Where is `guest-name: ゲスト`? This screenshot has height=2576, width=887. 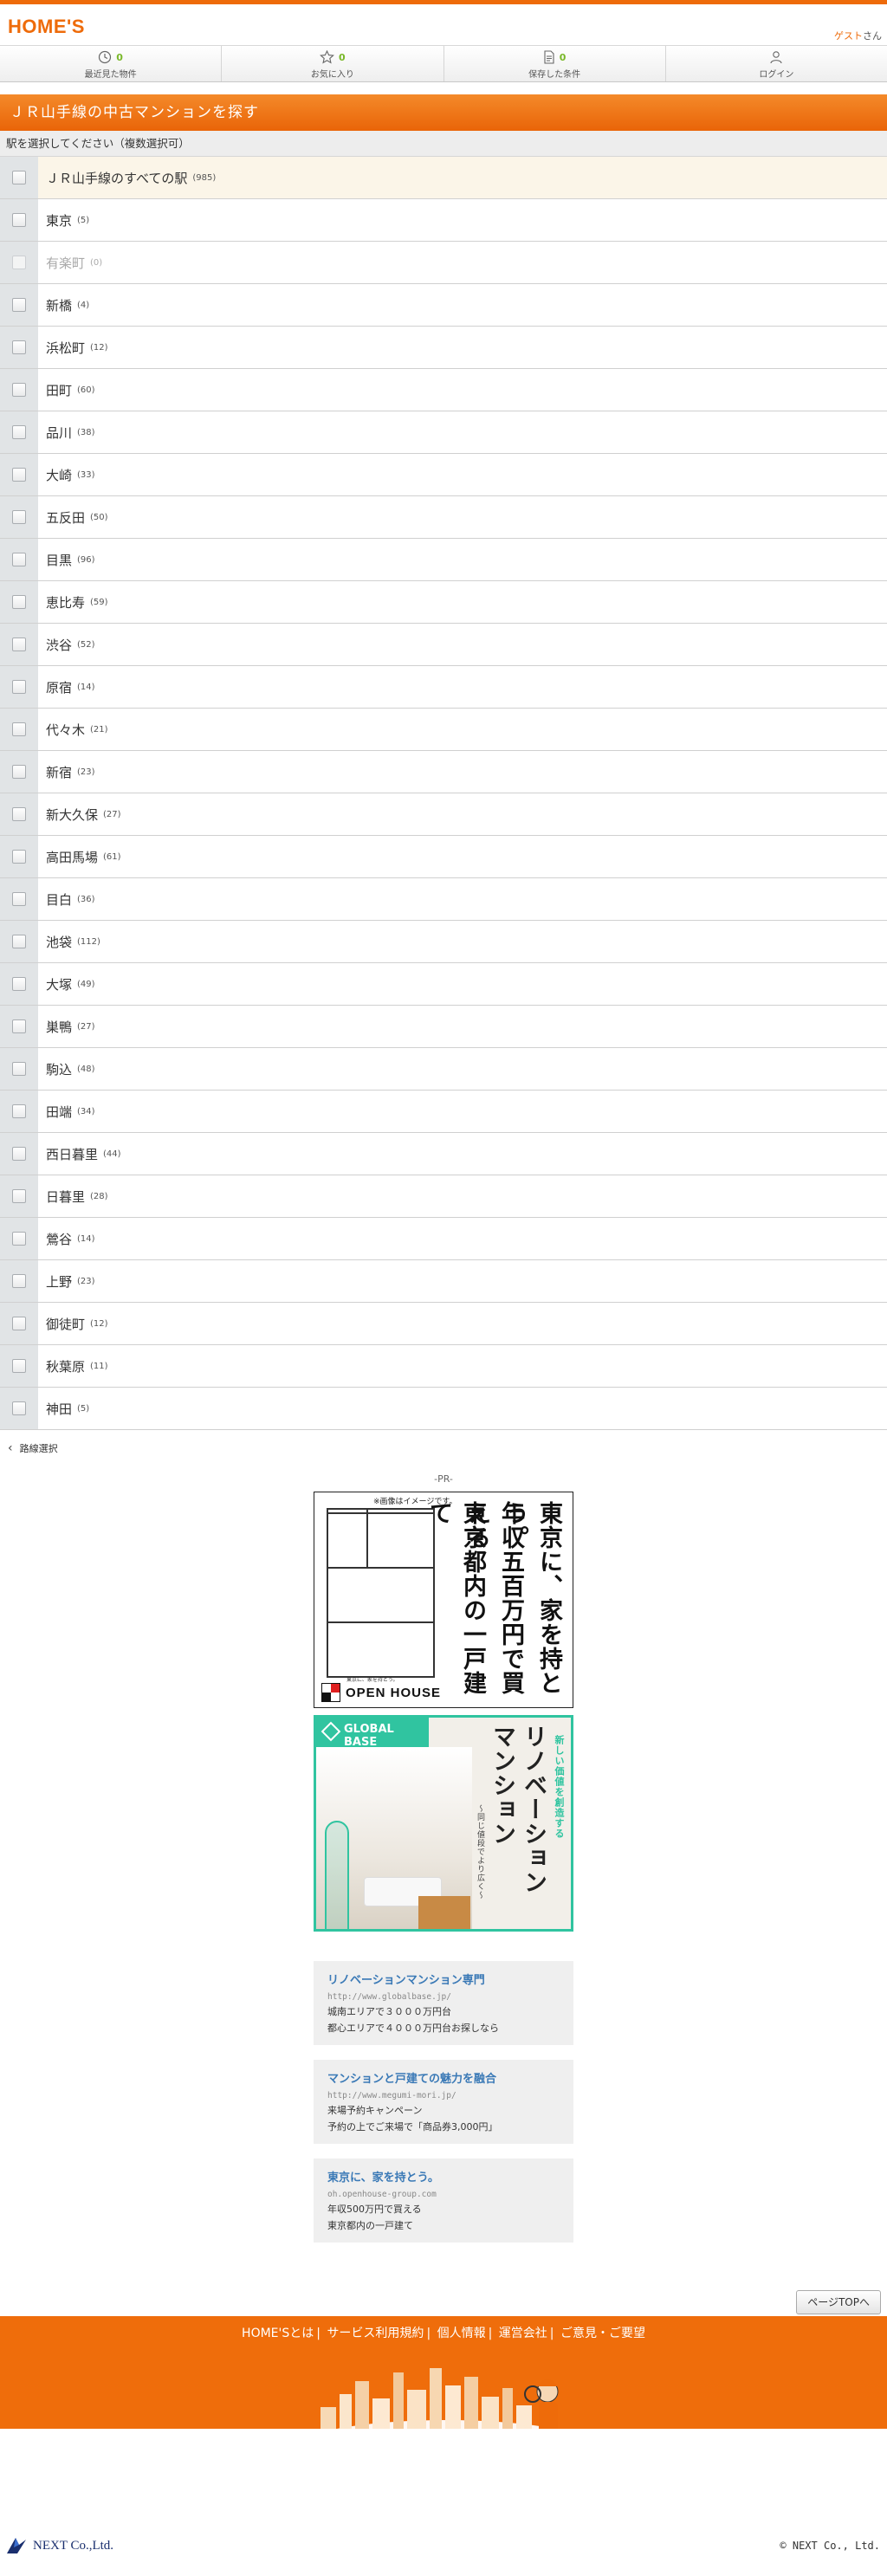
guest-name: ゲスト is located at coordinates (848, 36).